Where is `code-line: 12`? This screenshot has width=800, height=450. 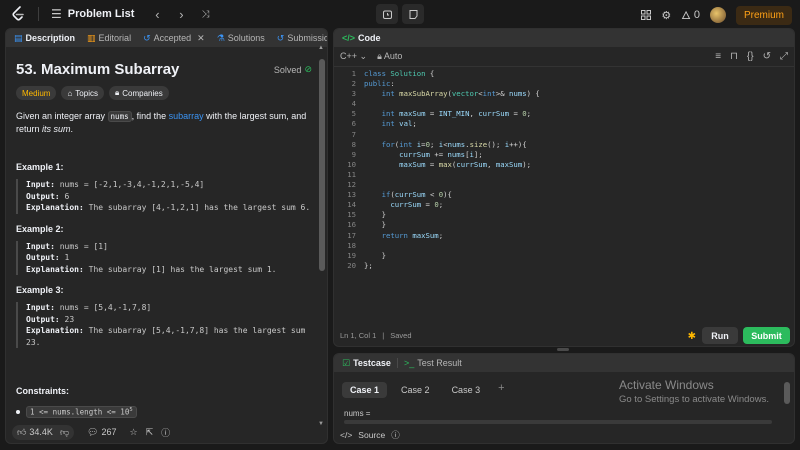
code-line: 12 is located at coordinates (564, 185).